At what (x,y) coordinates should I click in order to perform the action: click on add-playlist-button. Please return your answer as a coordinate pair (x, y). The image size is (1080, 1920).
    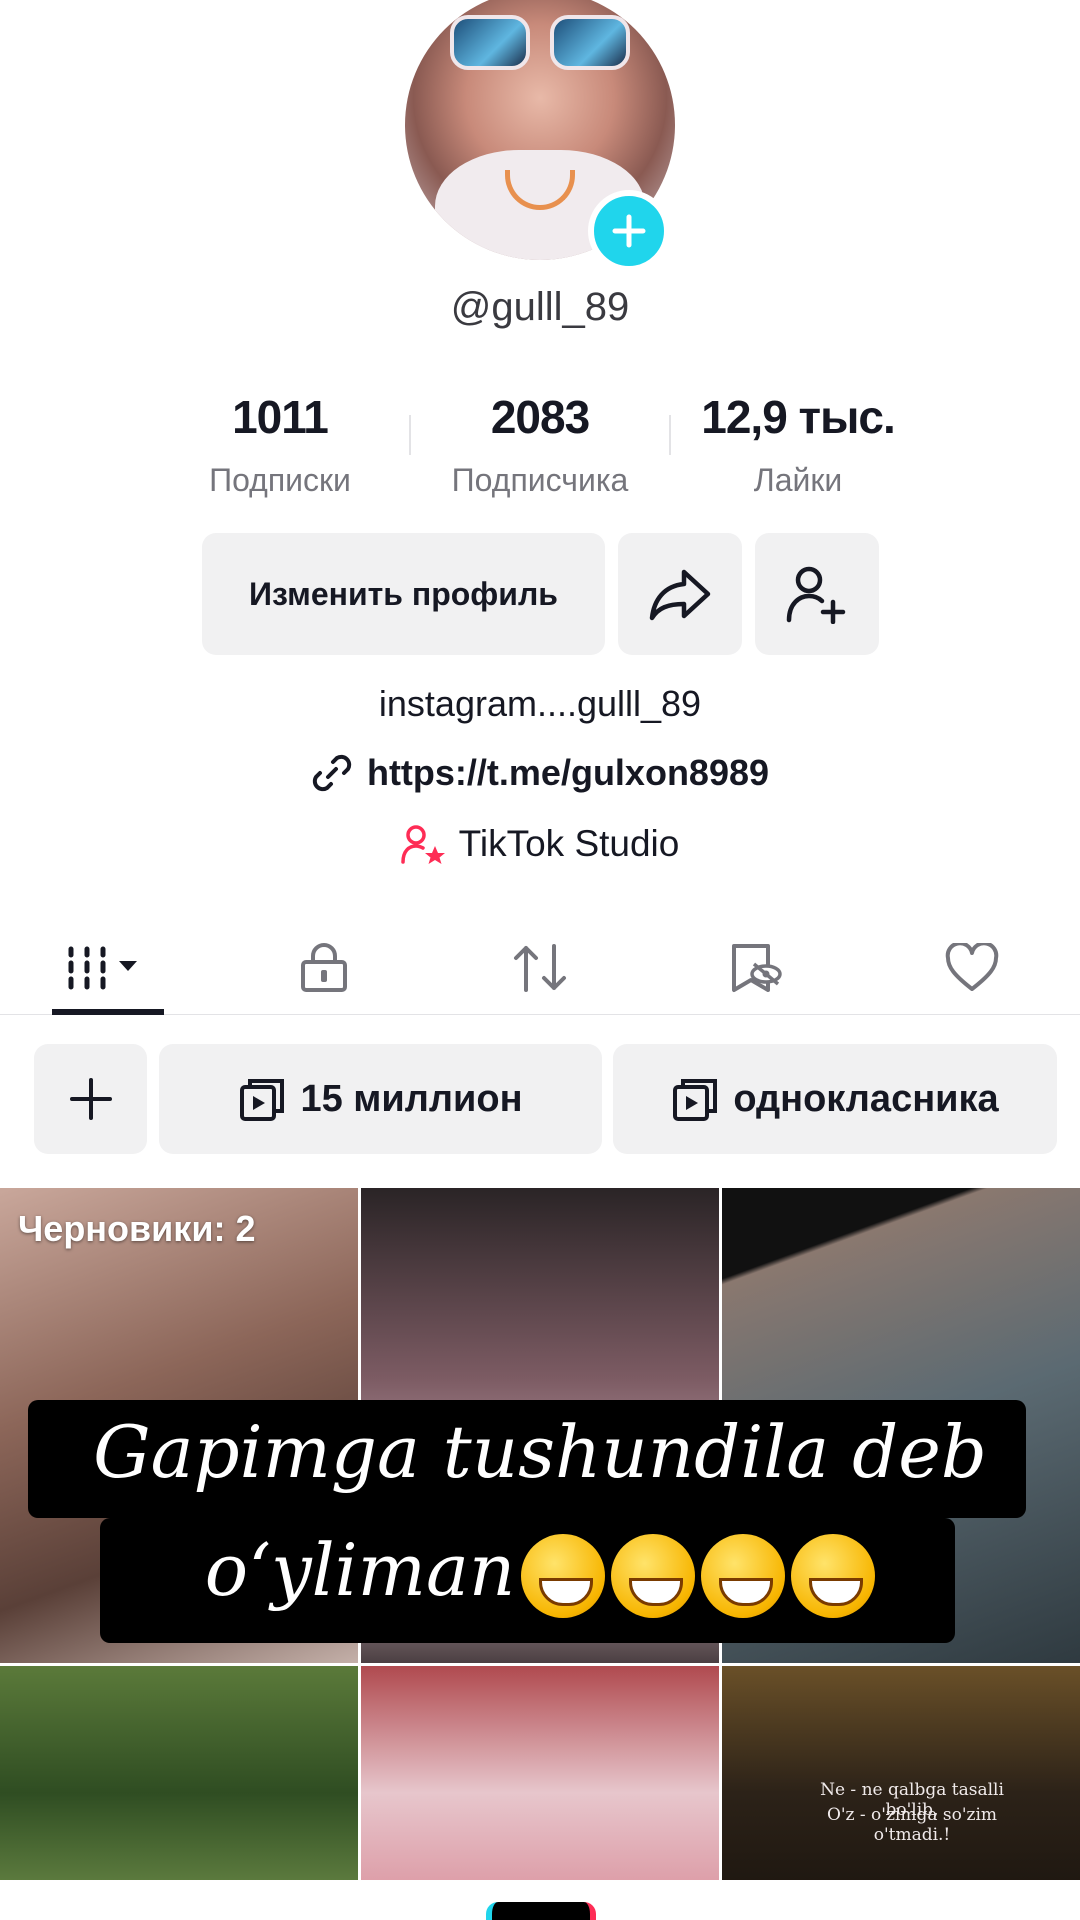
    Looking at the image, I should click on (90, 1099).